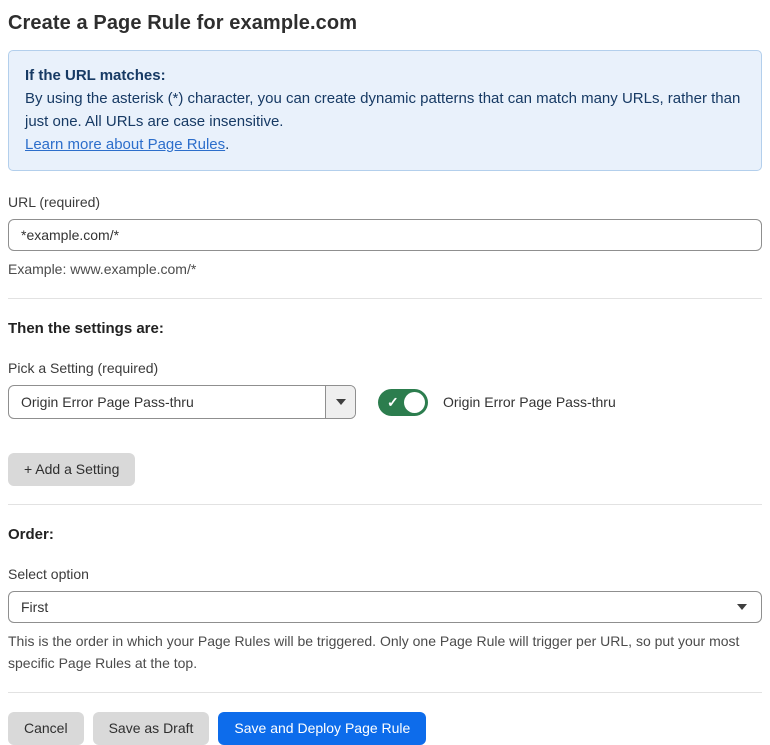 This screenshot has height=745, width=770. What do you see at coordinates (102, 269) in the screenshot?
I see `url-helper-text: Example: www.example.com/*` at bounding box center [102, 269].